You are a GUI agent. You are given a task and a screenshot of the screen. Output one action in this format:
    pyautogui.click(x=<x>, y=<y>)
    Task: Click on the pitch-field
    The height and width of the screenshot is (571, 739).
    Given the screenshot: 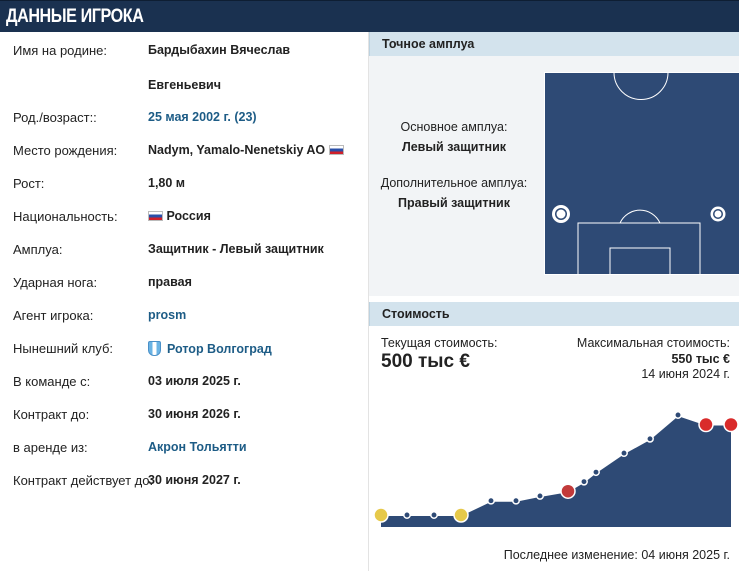 What is the action you would take?
    pyautogui.click(x=641, y=173)
    